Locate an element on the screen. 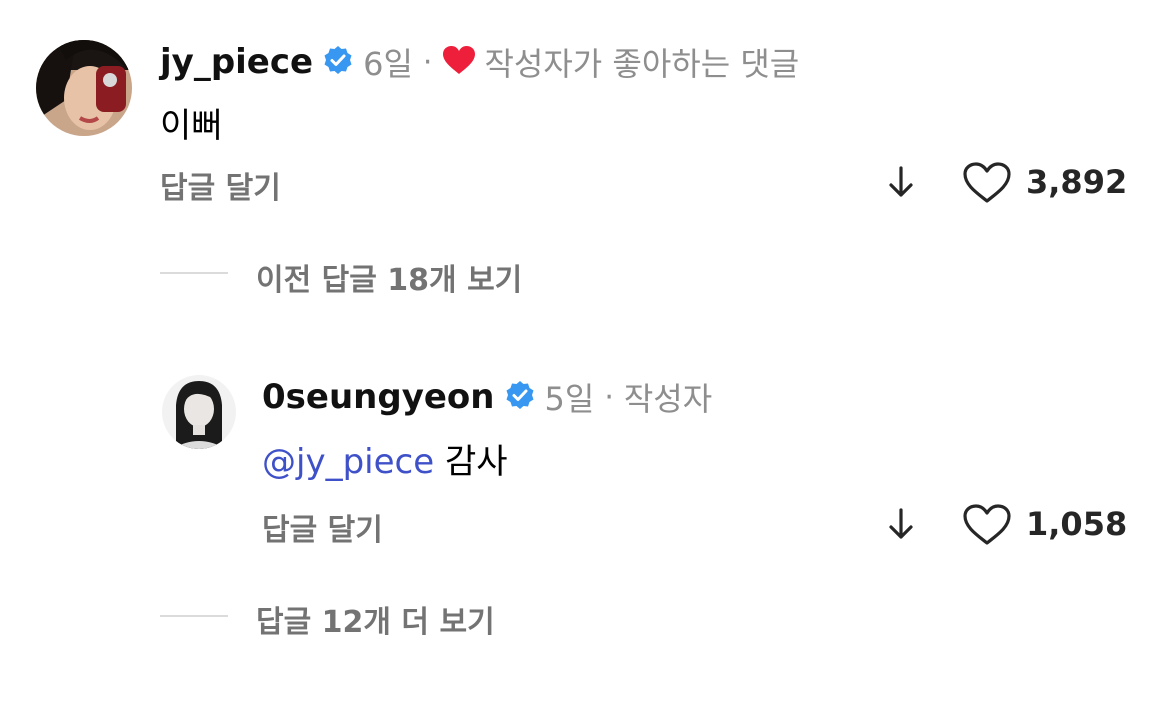 The height and width of the screenshot is (708, 1170). creator-liked-label: 작성자가 좋아하는 댓글 is located at coordinates (642, 64).